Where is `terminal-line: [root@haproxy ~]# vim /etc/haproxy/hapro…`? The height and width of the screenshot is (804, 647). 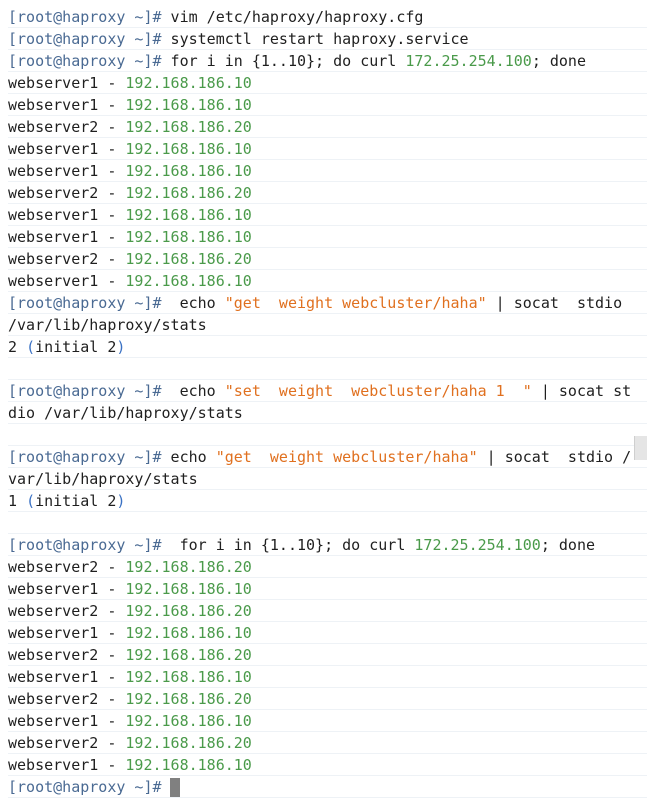
terminal-line: [root@haproxy ~]# vim /etc/haproxy/hapro… is located at coordinates (327, 17).